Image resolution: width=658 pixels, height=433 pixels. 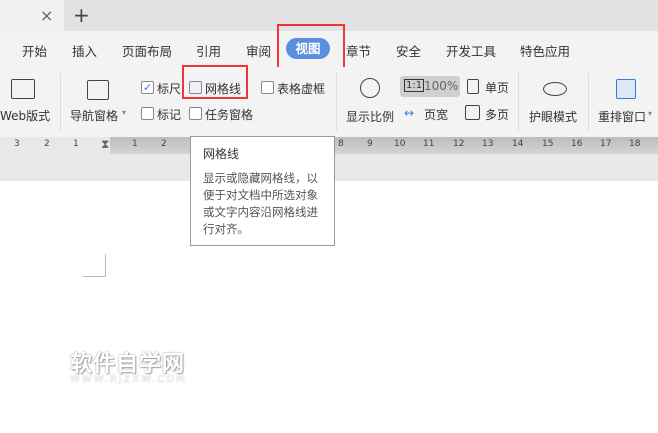 What do you see at coordinates (98, 90) in the screenshot?
I see `nav-pane-icon` at bounding box center [98, 90].